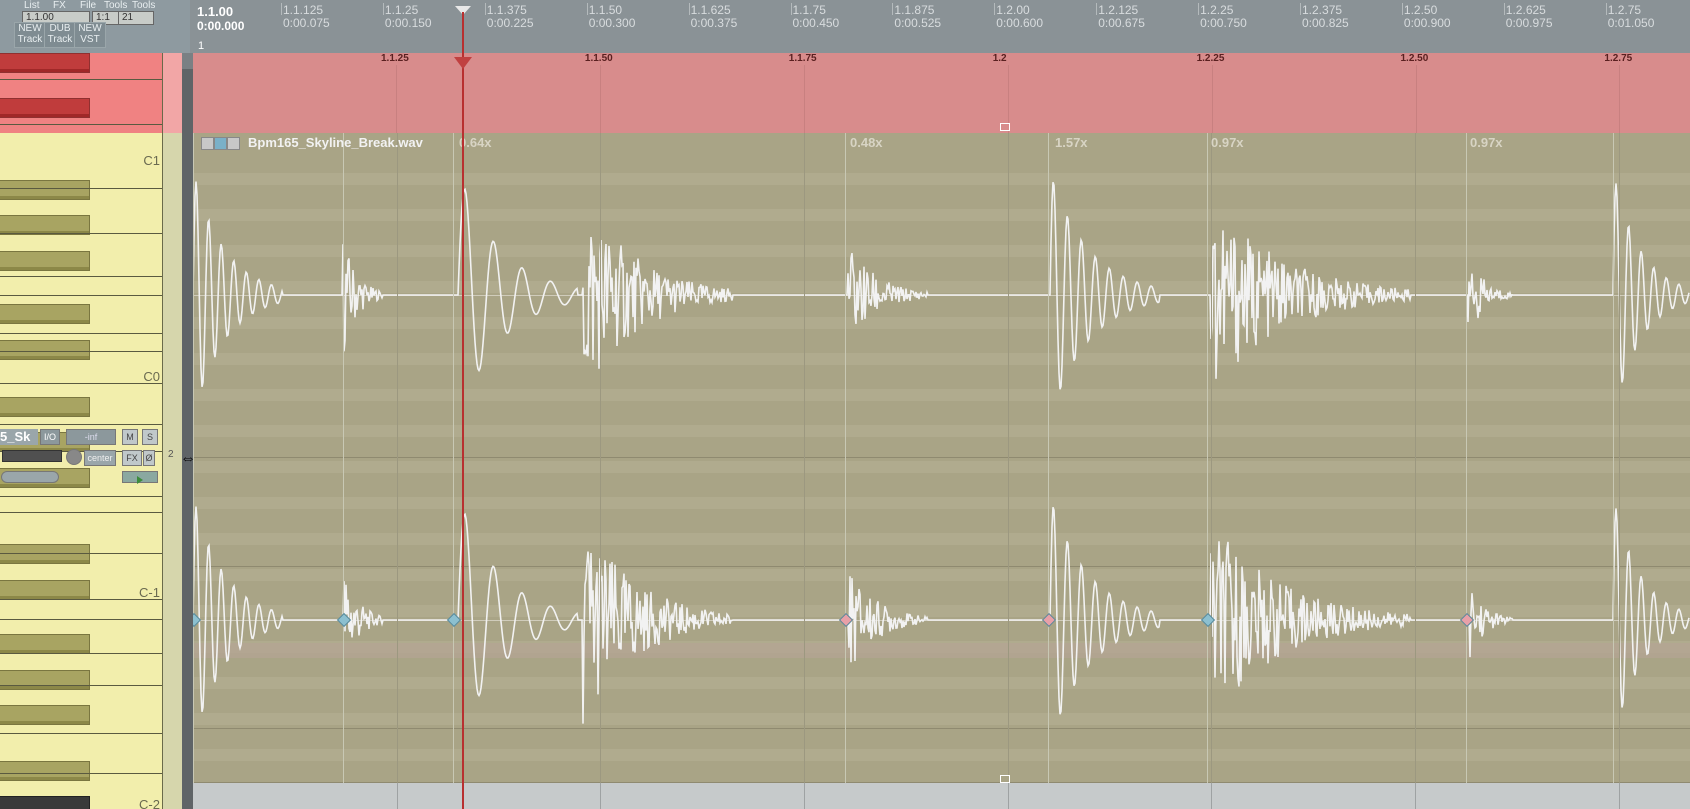 The height and width of the screenshot is (809, 1690). Describe the element at coordinates (30, 477) in the screenshot. I see `width-slider` at that location.